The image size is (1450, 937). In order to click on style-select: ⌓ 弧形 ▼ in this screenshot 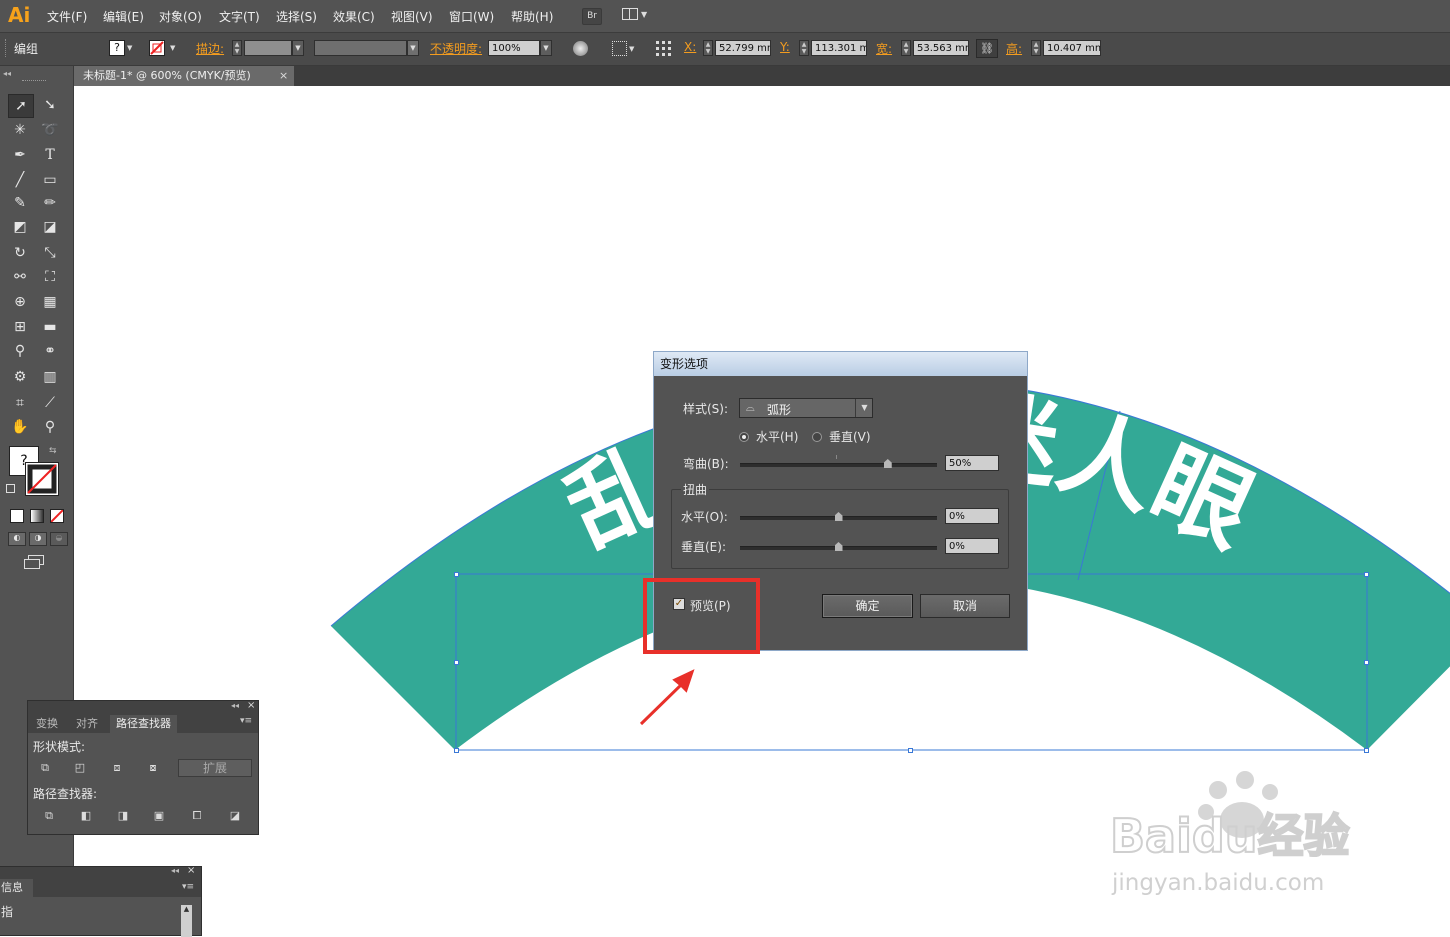, I will do `click(806, 408)`.